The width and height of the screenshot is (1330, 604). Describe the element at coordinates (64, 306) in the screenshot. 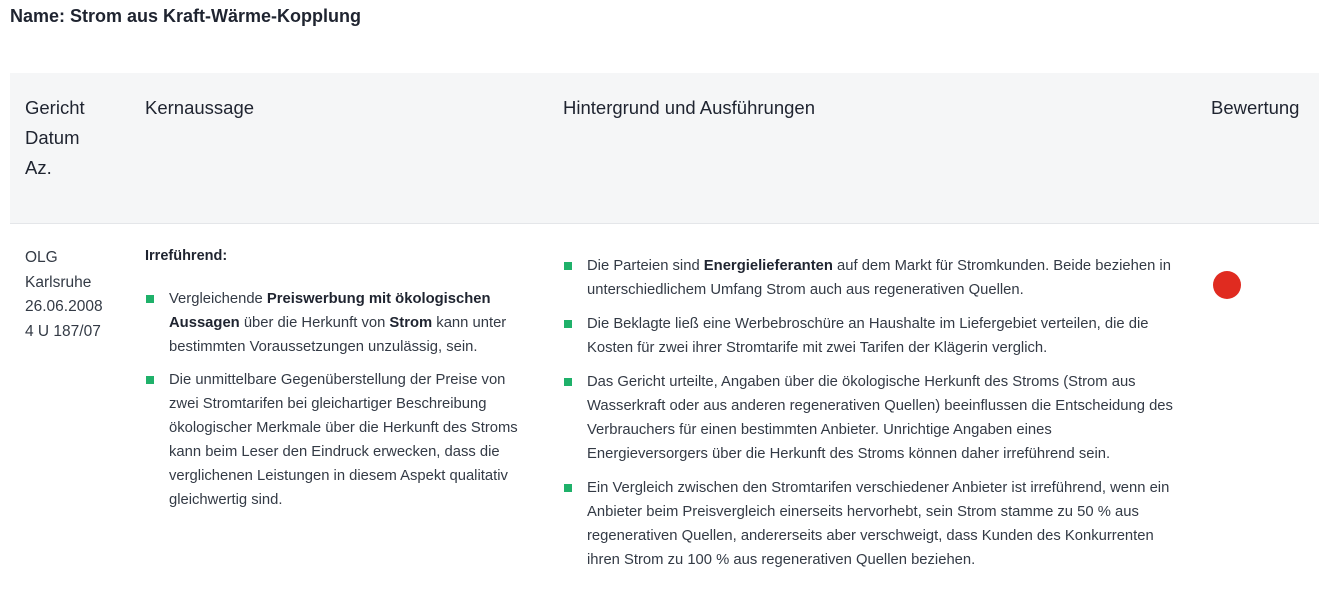

I see `judgment-date: 26.06.2008` at that location.